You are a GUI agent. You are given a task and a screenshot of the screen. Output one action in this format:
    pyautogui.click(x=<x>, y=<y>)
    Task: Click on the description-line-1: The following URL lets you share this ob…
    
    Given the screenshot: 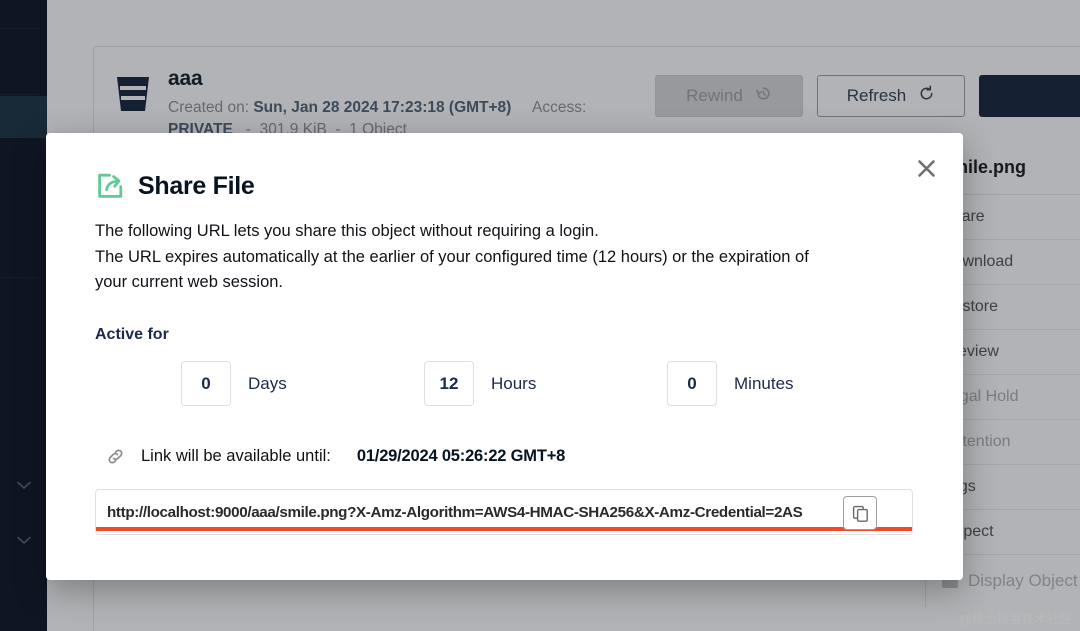 What is the action you would take?
    pyautogui.click(x=347, y=231)
    